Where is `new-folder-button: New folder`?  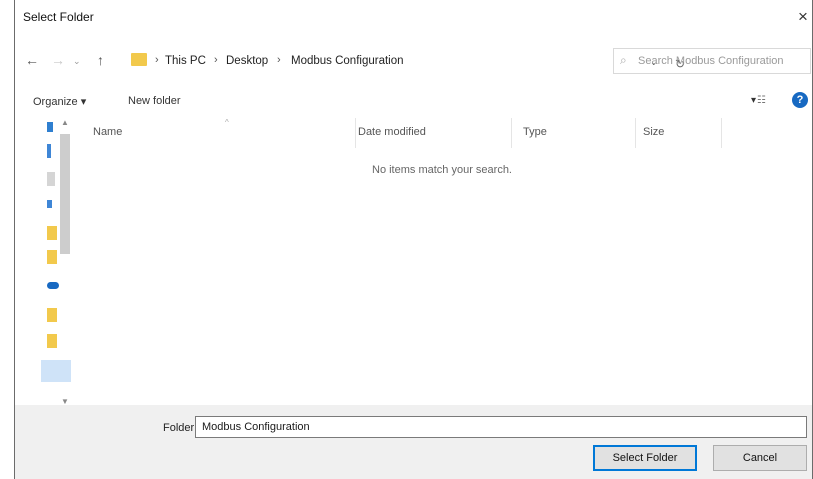 new-folder-button: New folder is located at coordinates (154, 101).